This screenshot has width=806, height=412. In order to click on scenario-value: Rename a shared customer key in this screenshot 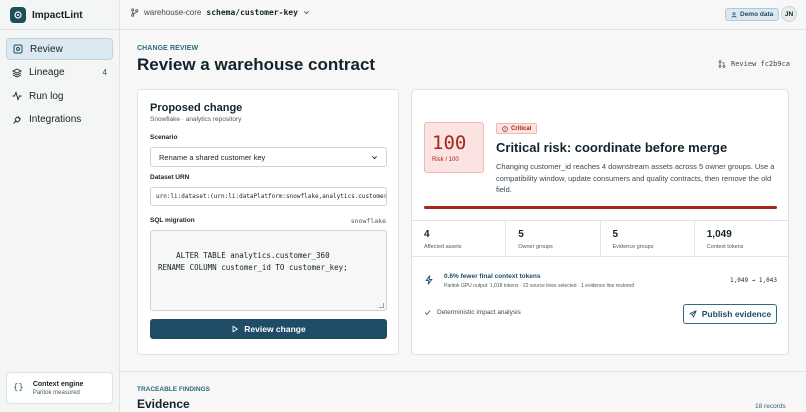, I will do `click(212, 157)`.